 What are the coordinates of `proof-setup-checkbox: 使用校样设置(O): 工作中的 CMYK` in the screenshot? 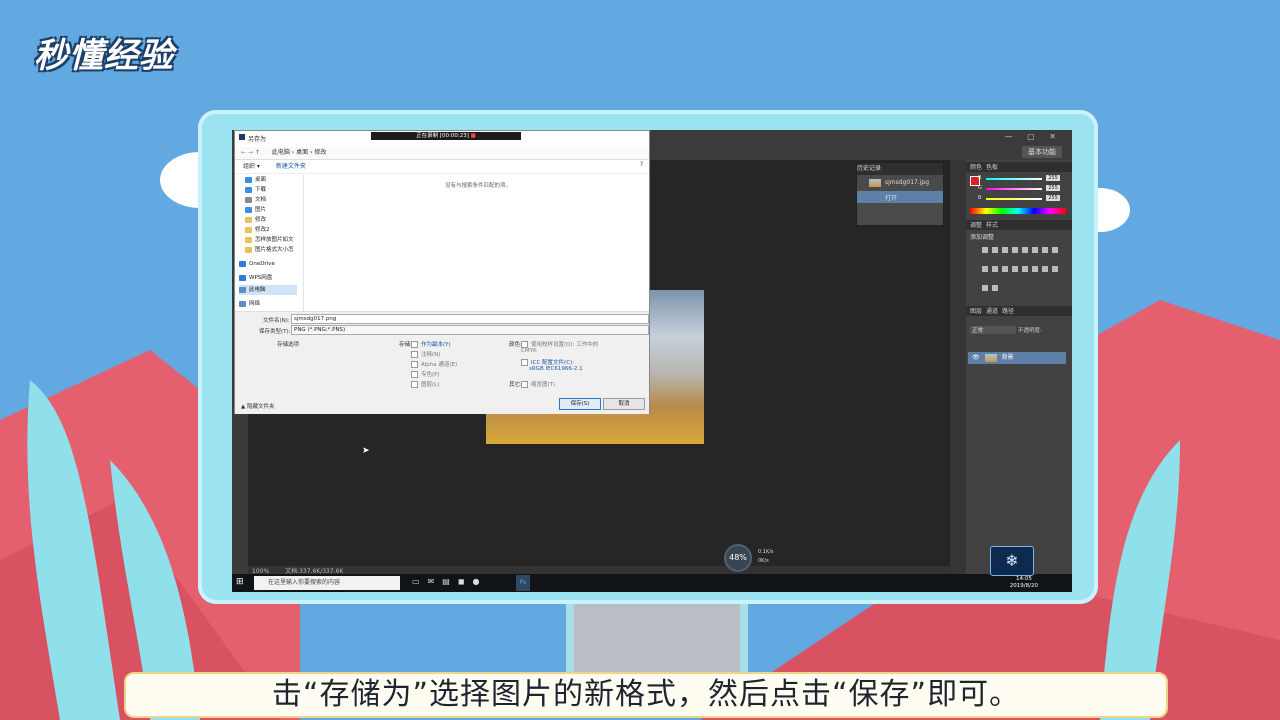 It's located at (561, 347).